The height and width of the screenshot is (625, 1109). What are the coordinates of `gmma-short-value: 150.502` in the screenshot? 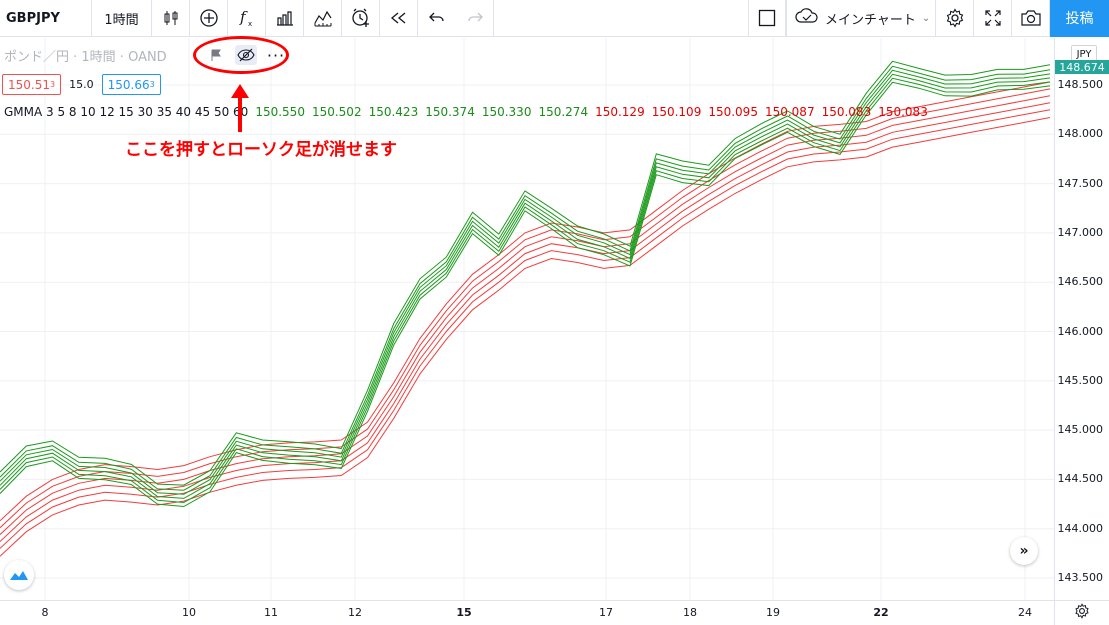 It's located at (336, 112).